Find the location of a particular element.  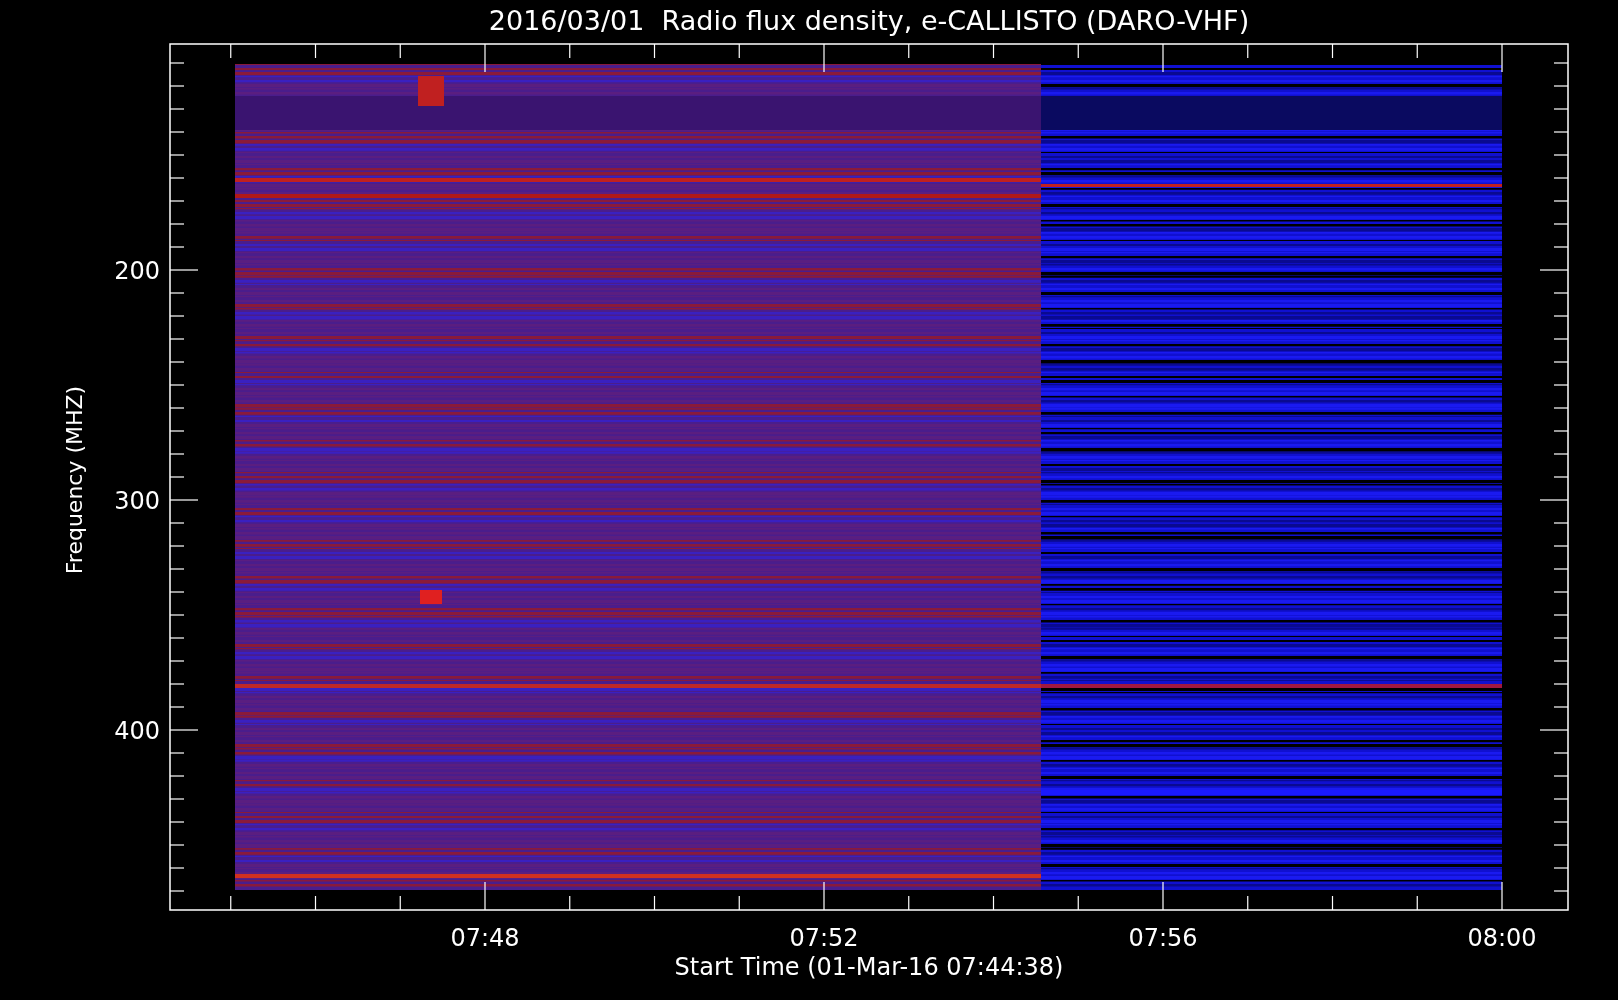

chart-title: 2016/03/01 Radio flux density, e-CALLISTO (DARO-VHF) is located at coordinates (869, 20).